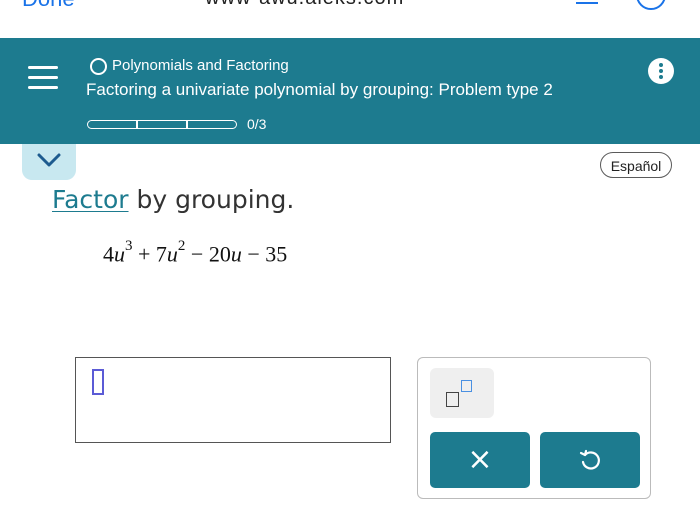 This screenshot has width=700, height=525. What do you see at coordinates (211, 199) in the screenshot?
I see `instruction-text: by grouping.` at bounding box center [211, 199].